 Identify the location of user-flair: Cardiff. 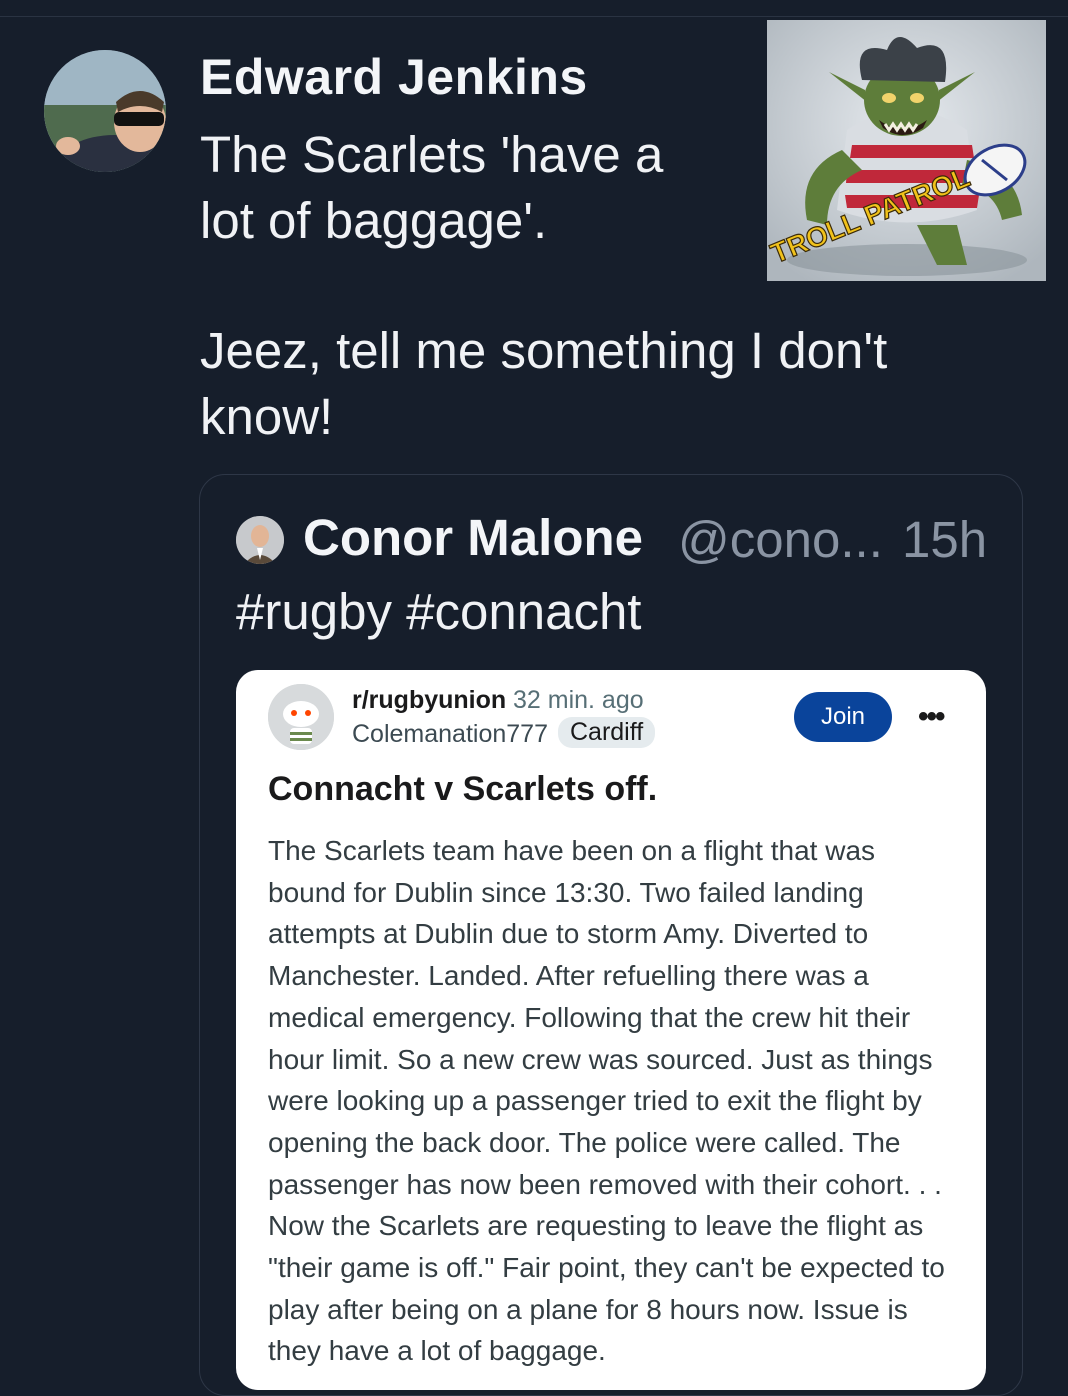
(607, 732).